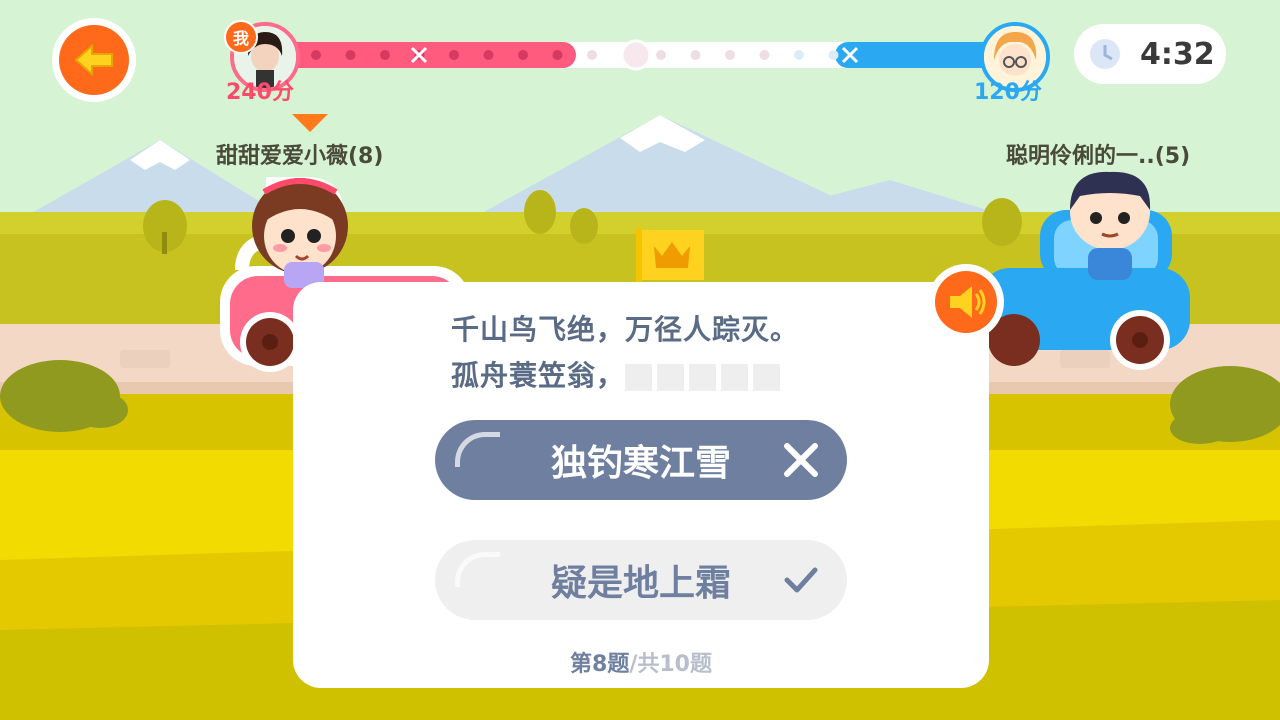 This screenshot has width=1280, height=720. I want to click on counter-current: 第8题, so click(600, 664).